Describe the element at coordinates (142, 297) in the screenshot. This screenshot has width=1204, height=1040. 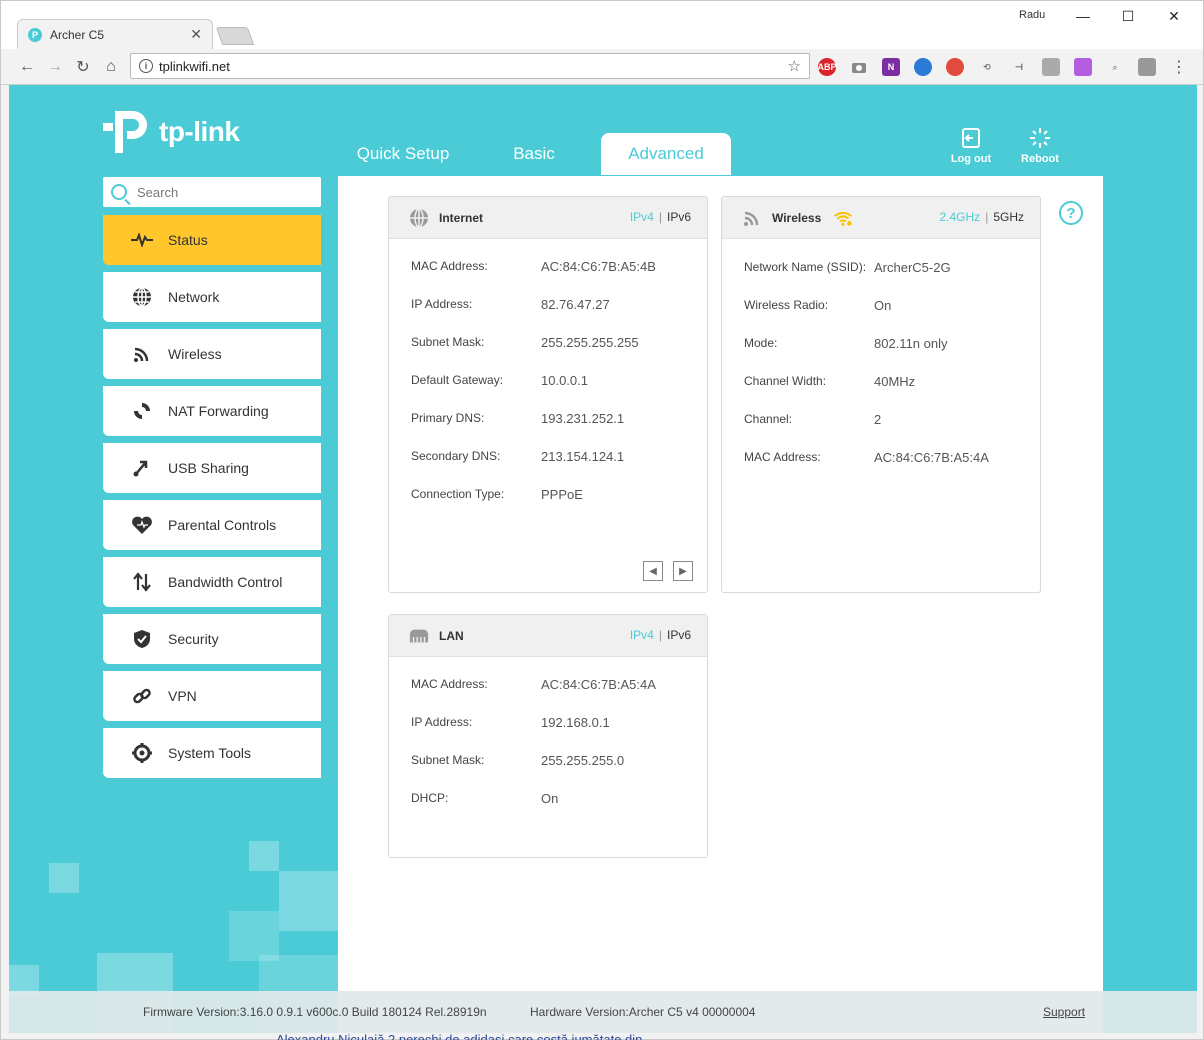
I see `globe-icon` at that location.